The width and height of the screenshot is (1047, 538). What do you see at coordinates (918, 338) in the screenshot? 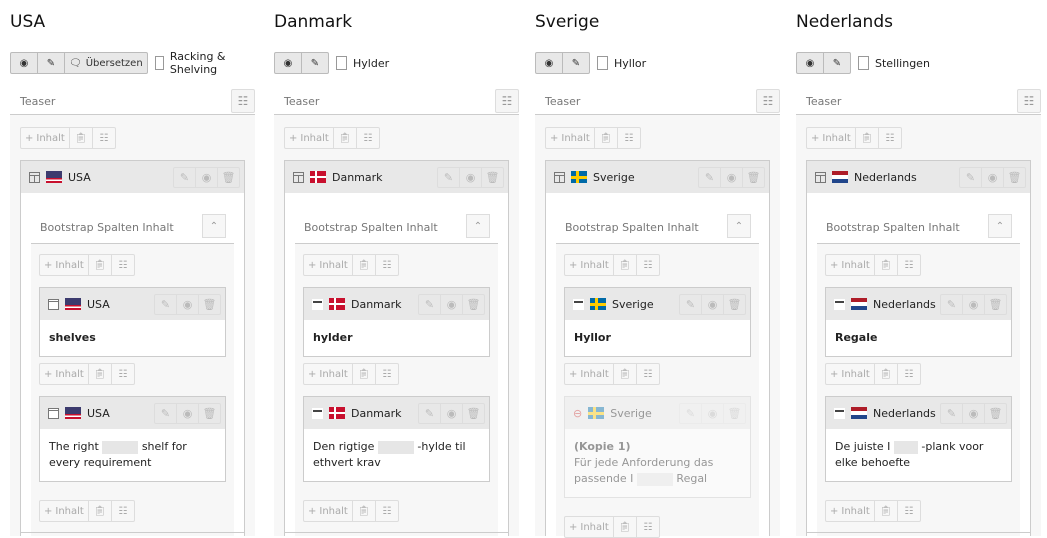
I see `element-text: Regale` at bounding box center [918, 338].